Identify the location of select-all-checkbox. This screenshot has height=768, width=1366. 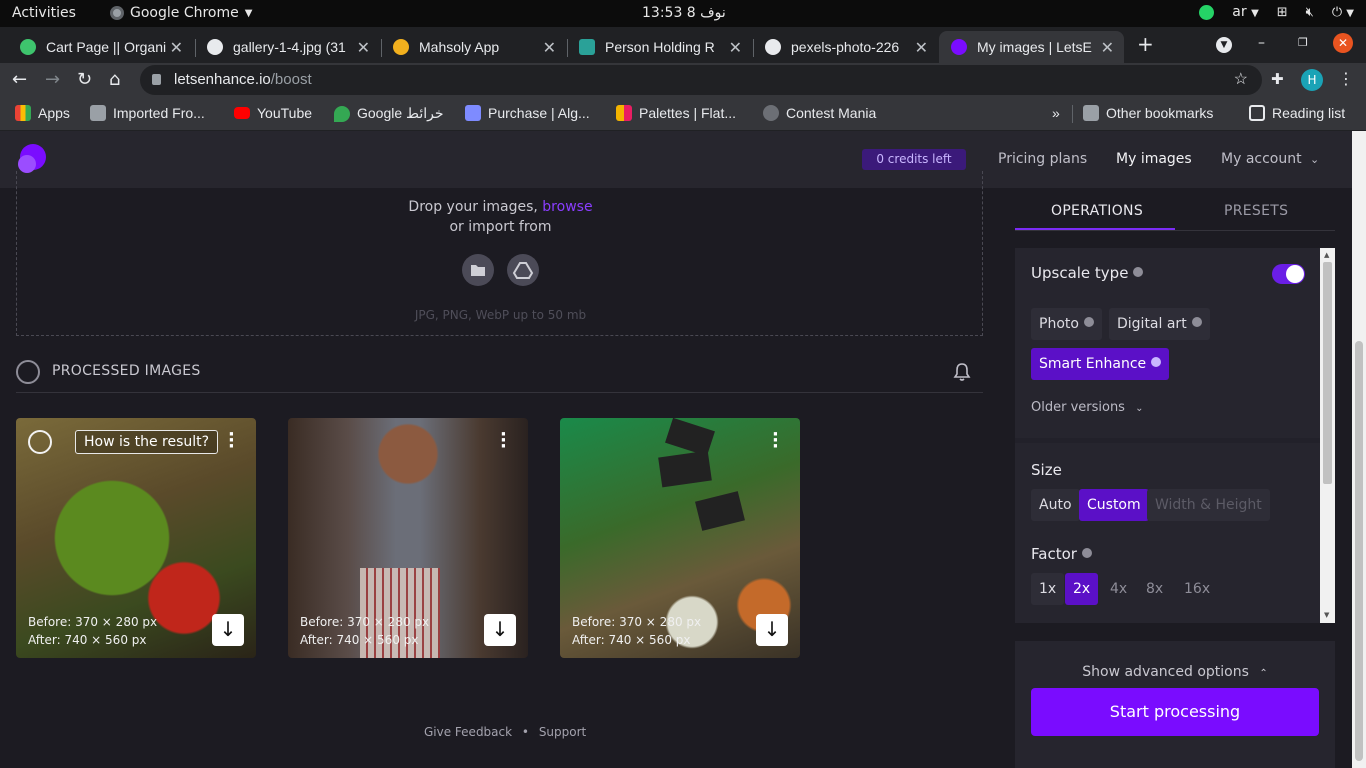
(28, 372).